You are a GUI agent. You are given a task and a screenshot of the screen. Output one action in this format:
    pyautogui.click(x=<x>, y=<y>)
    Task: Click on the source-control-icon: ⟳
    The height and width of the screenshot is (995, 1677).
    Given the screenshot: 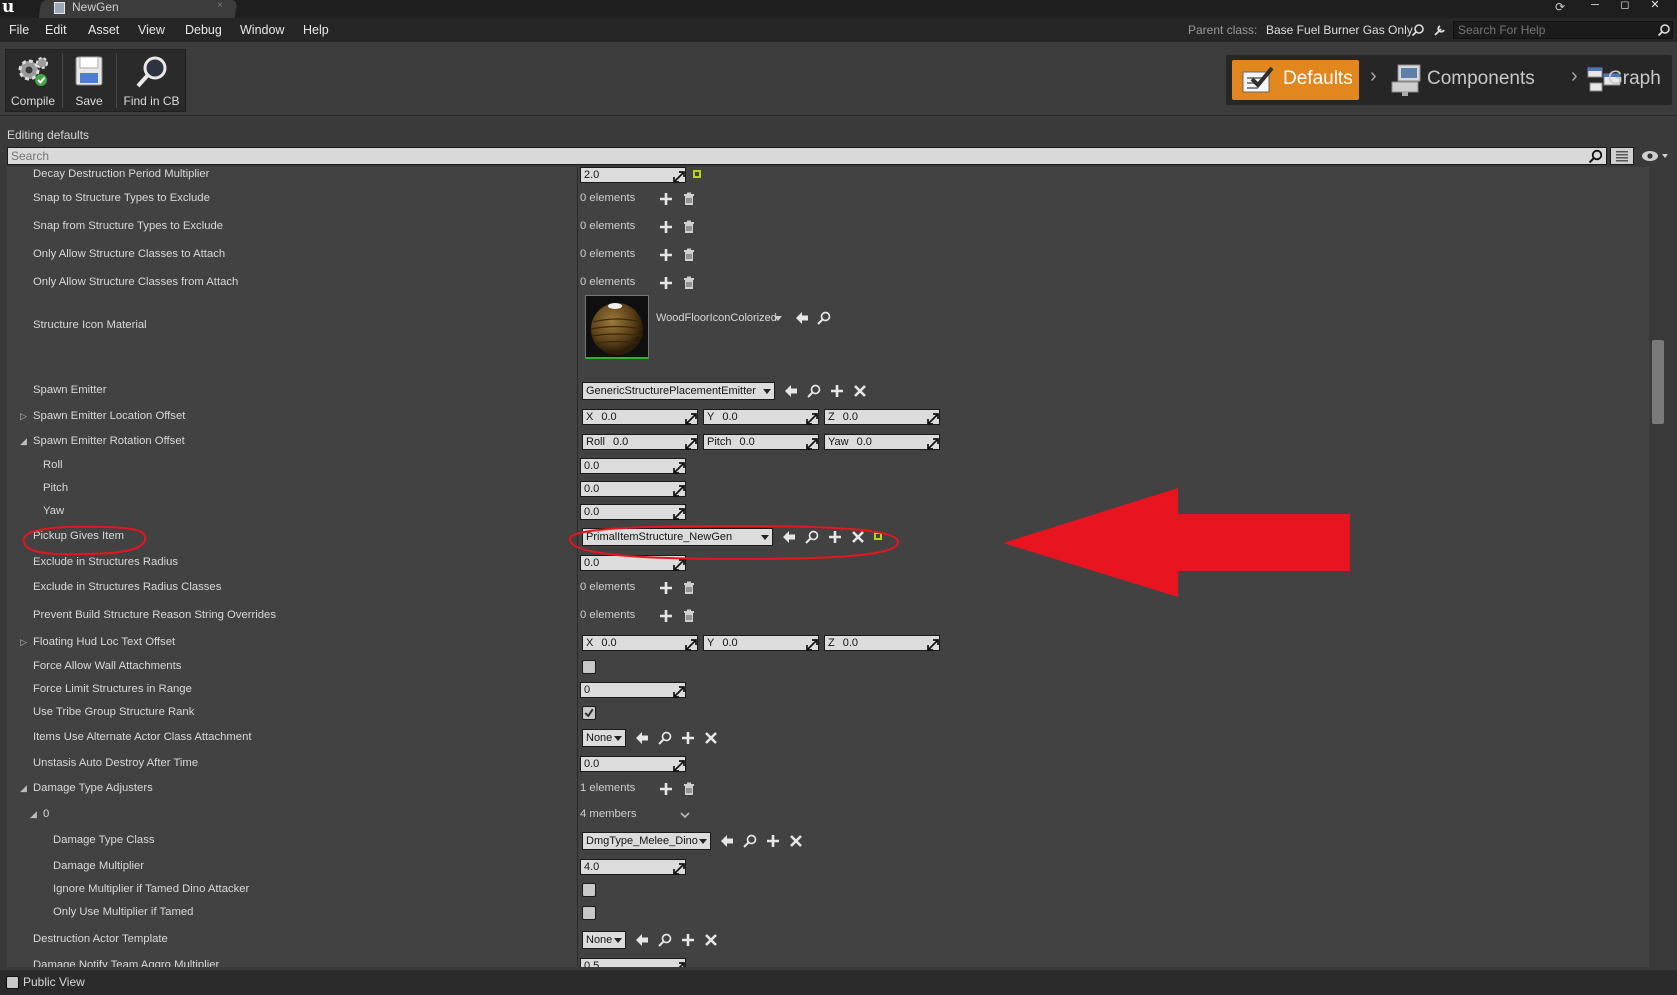 What is the action you would take?
    pyautogui.click(x=1562, y=7)
    